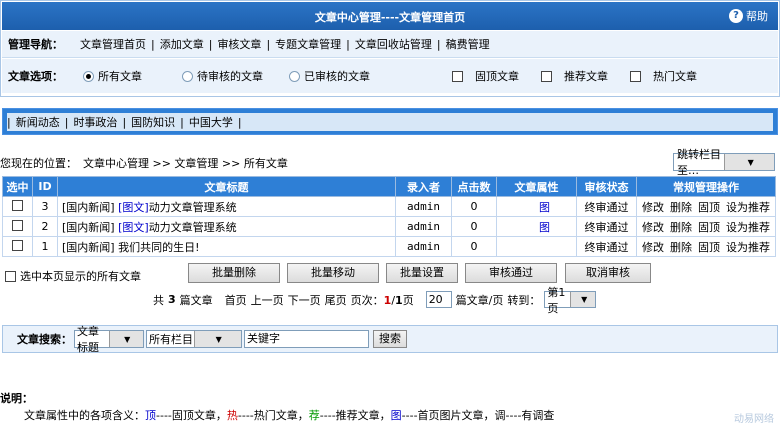  Describe the element at coordinates (84, 415) in the screenshot. I see `notes-intro: 文章属性中的各项含义：` at that location.